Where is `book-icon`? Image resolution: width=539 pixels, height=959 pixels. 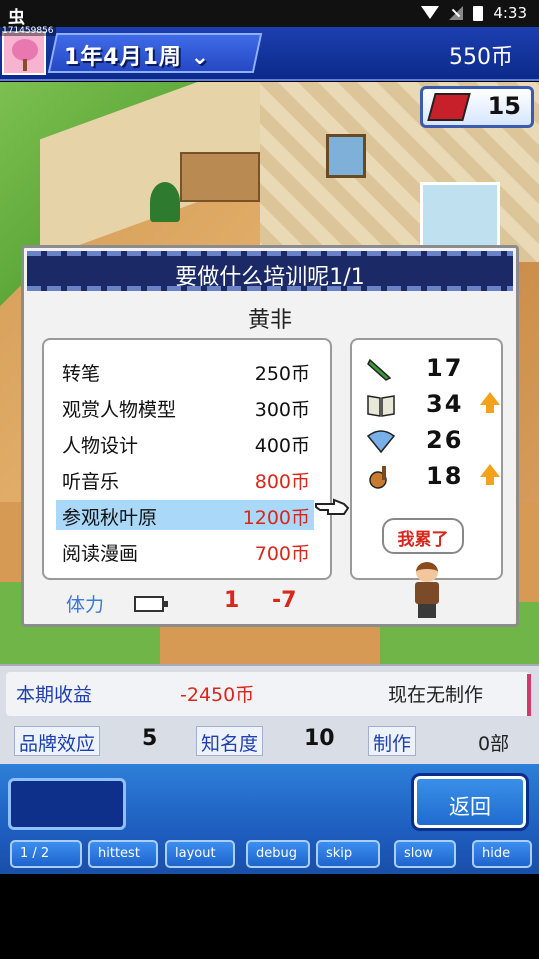
book-icon is located at coordinates (381, 406).